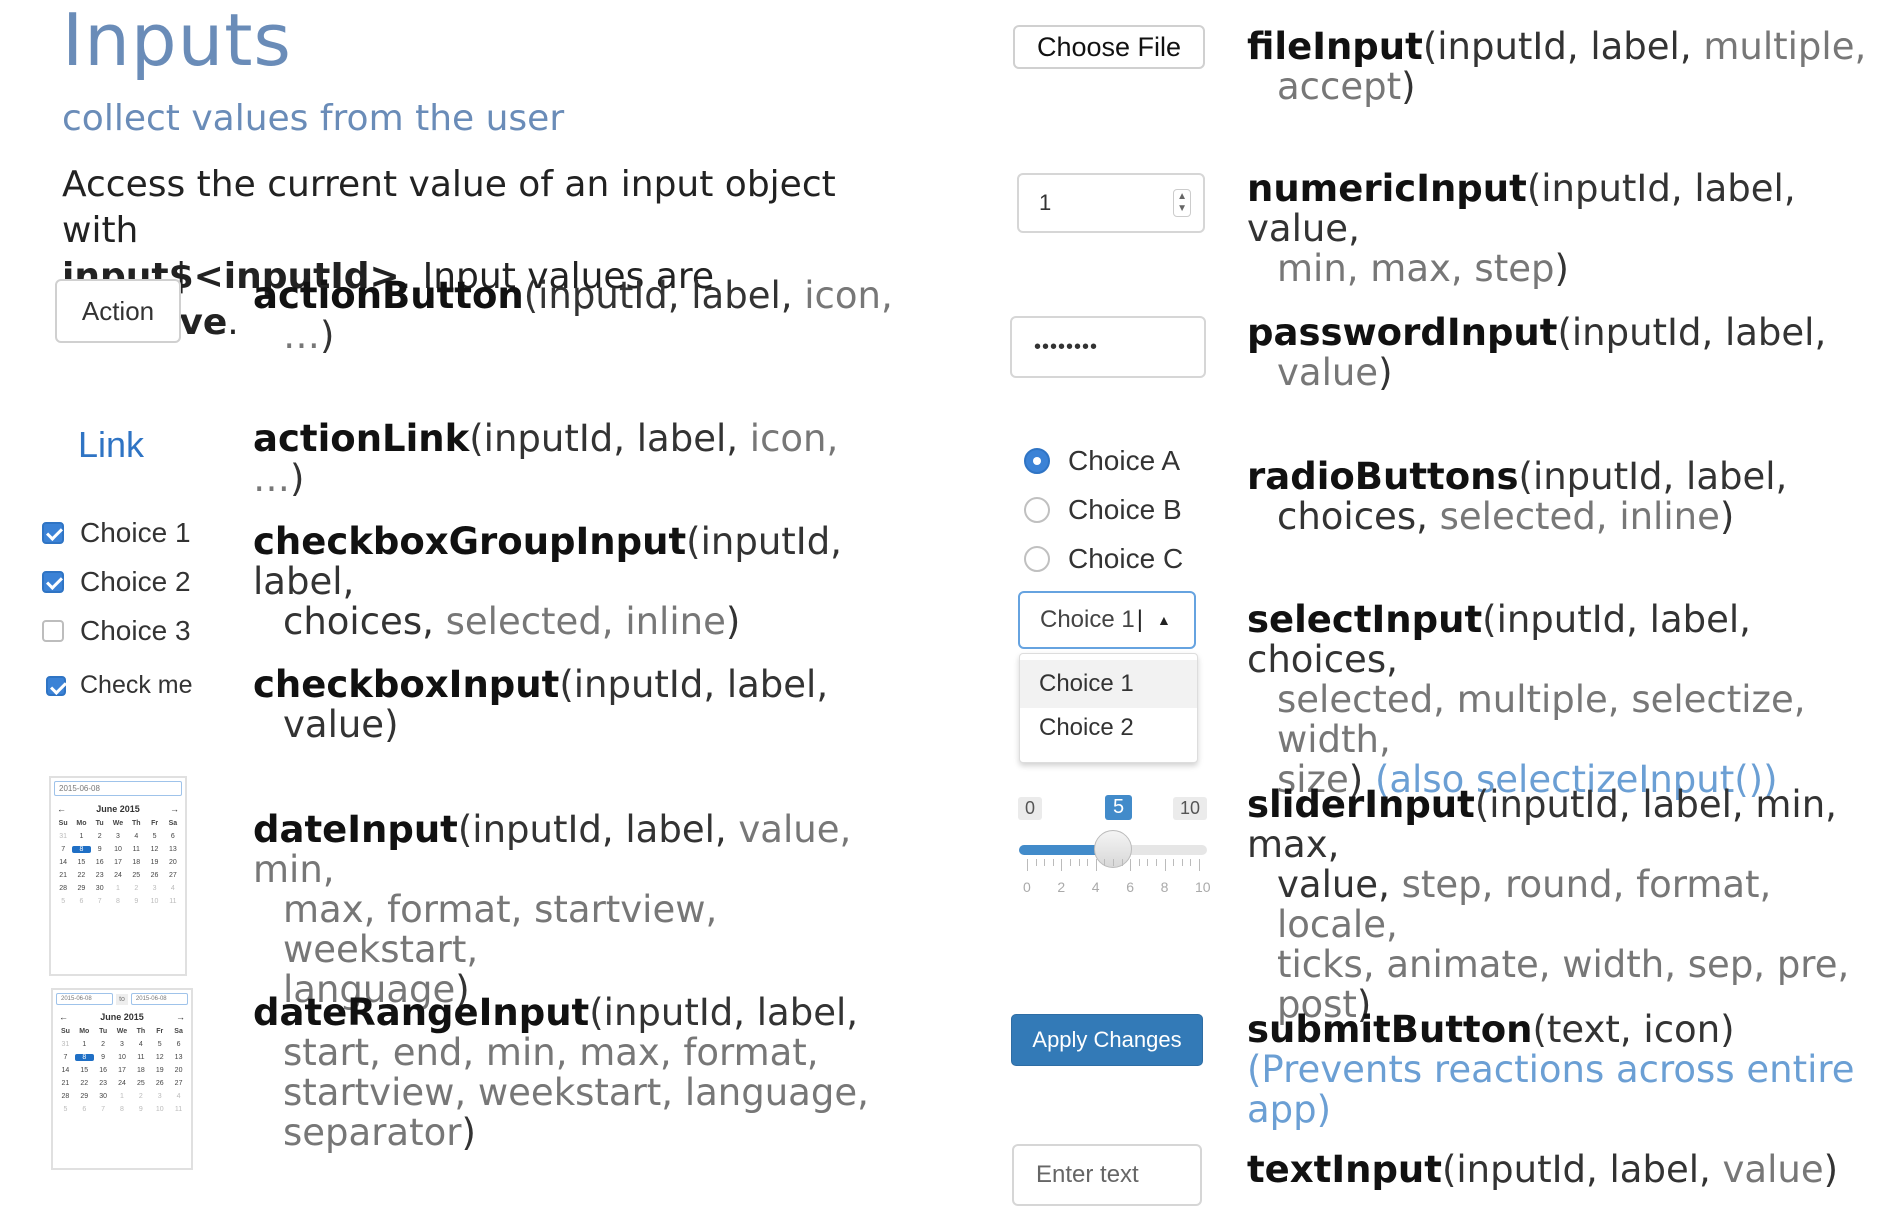 This screenshot has height=1213, width=1886. What do you see at coordinates (1113, 850) in the screenshot?
I see `slider-widget: 0 5 10 0 2 4 6 8 10` at bounding box center [1113, 850].